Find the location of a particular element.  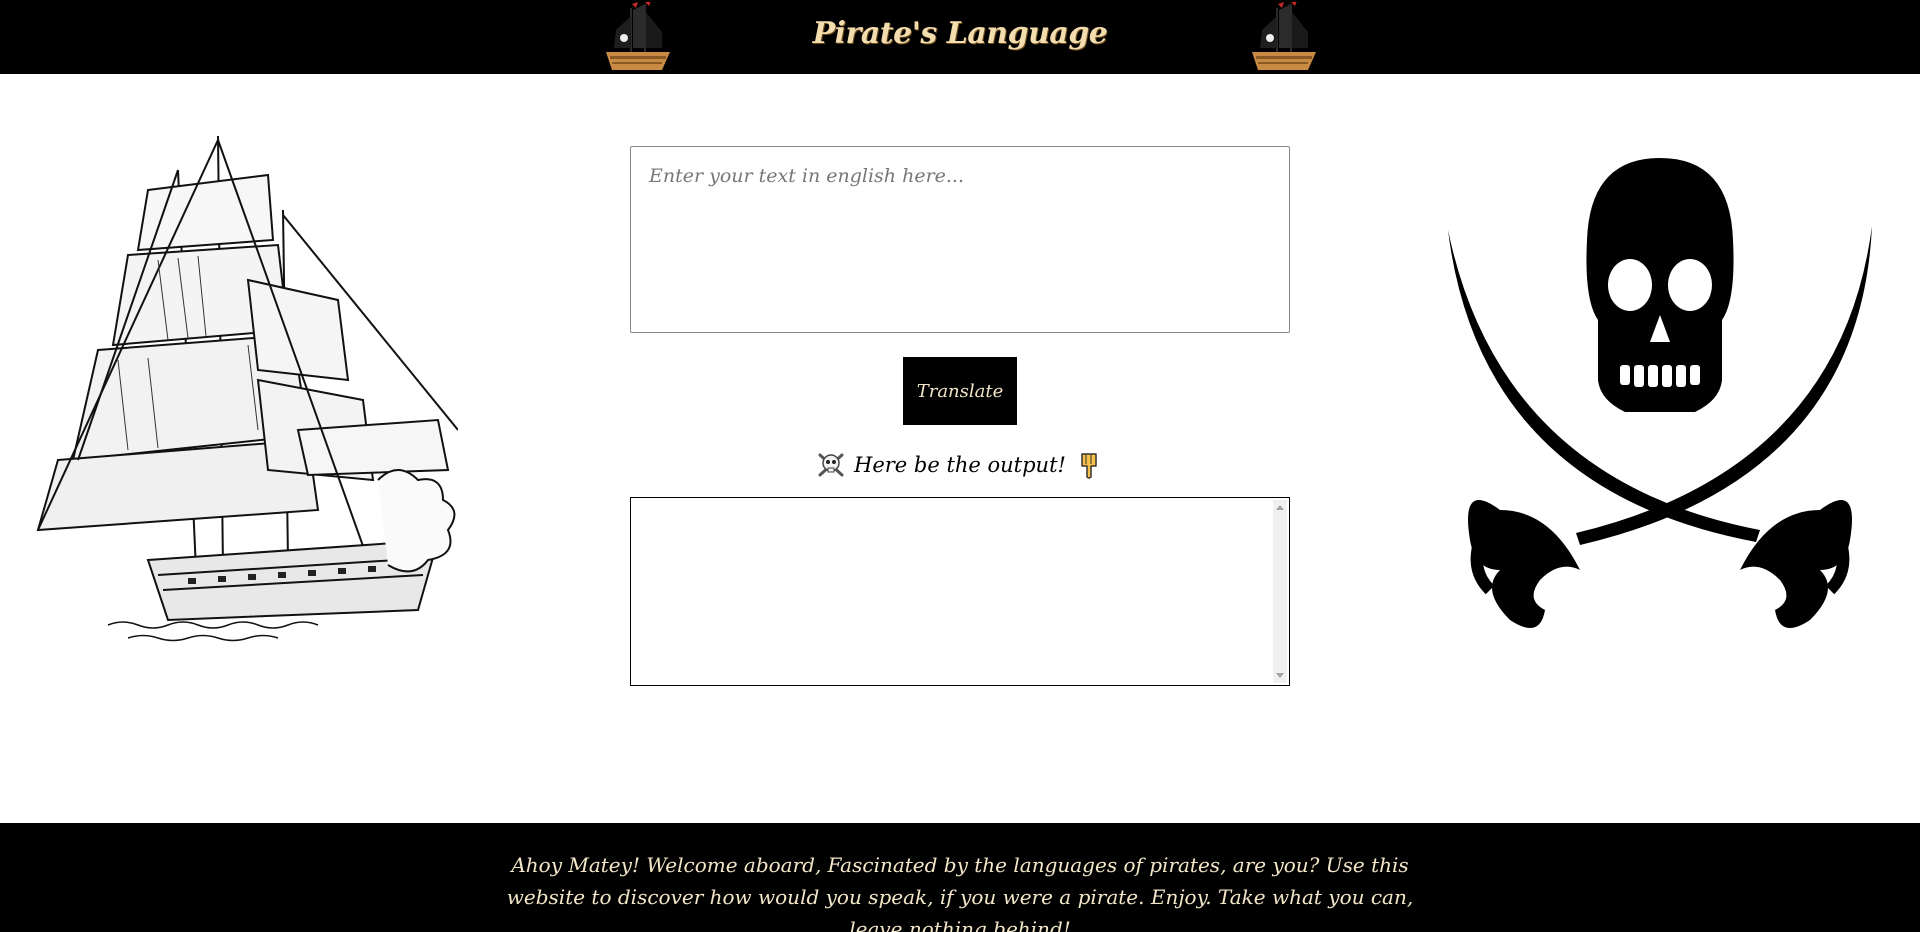

jolly-roger-icon is located at coordinates (1660, 393).